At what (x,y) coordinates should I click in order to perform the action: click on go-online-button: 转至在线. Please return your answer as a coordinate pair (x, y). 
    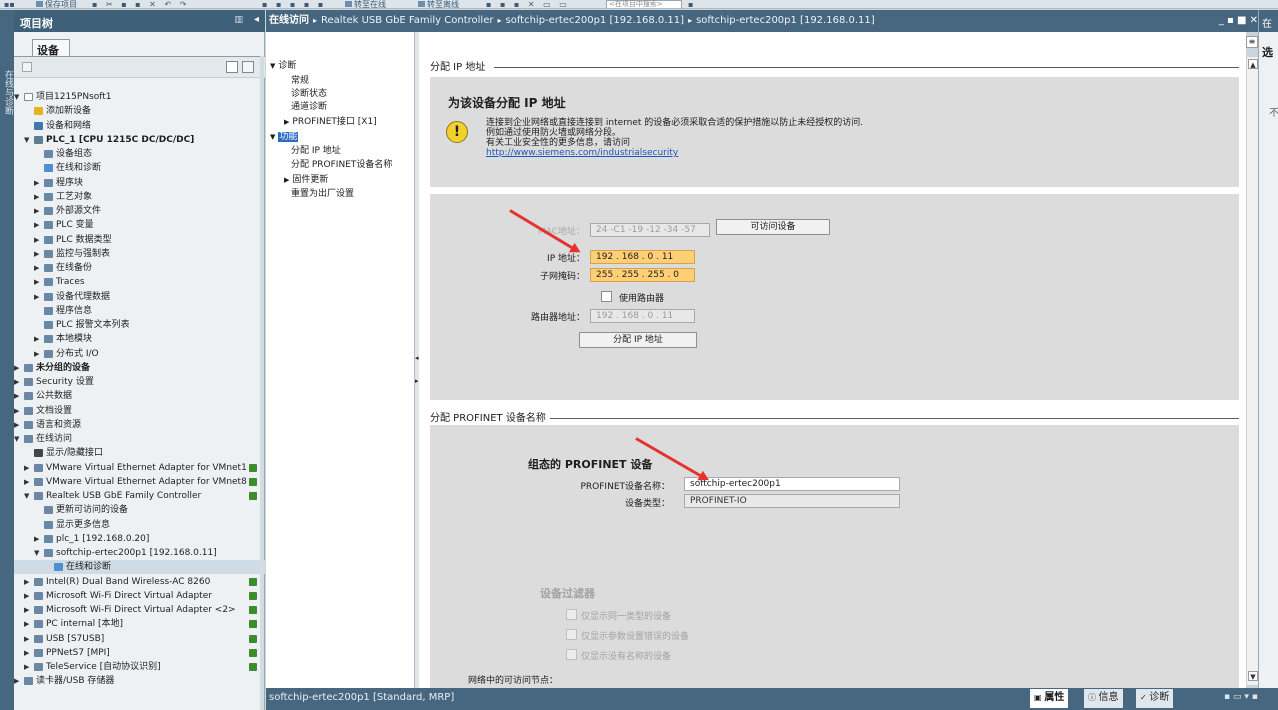
    Looking at the image, I should click on (365, 4).